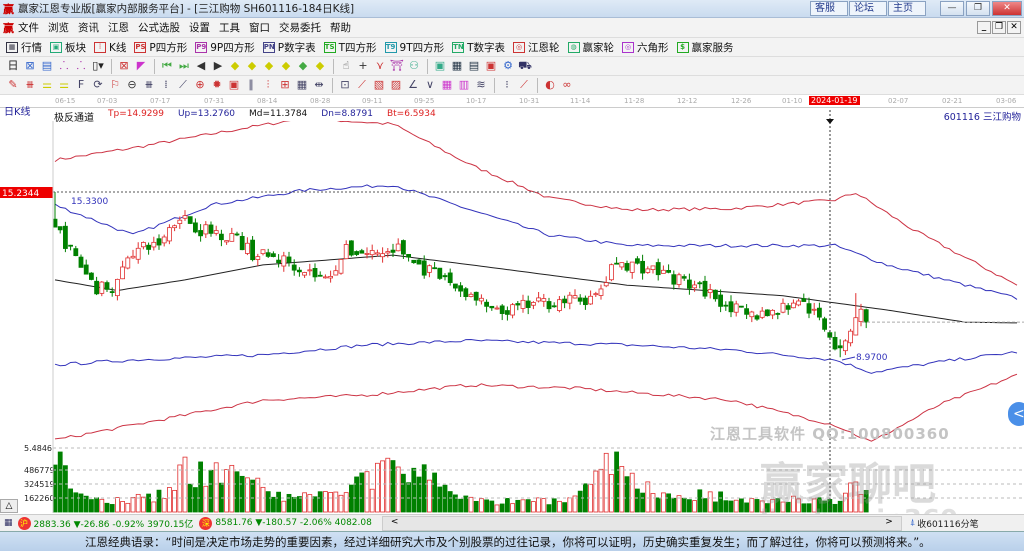  I want to click on tick-detail-link: 收601116分笔, so click(947, 523).